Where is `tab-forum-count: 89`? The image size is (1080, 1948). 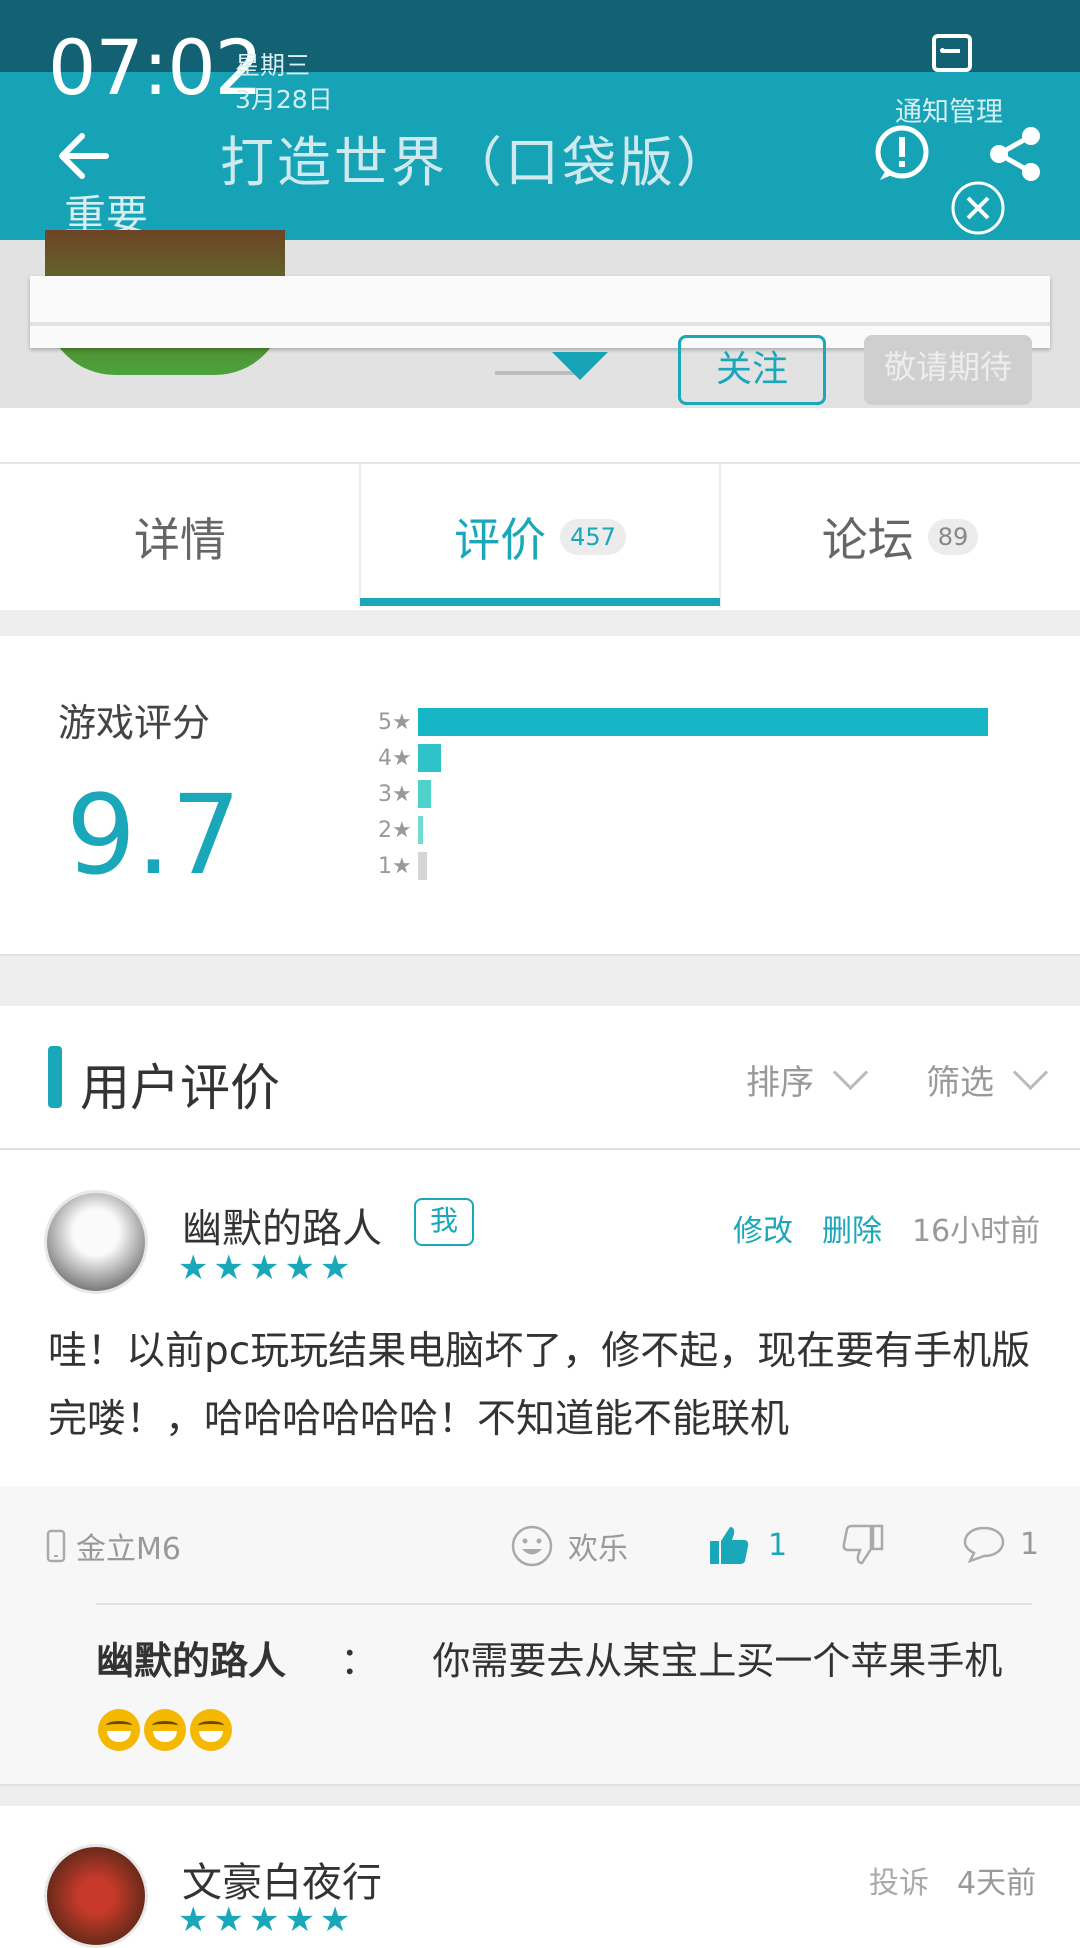 tab-forum-count: 89 is located at coordinates (953, 537).